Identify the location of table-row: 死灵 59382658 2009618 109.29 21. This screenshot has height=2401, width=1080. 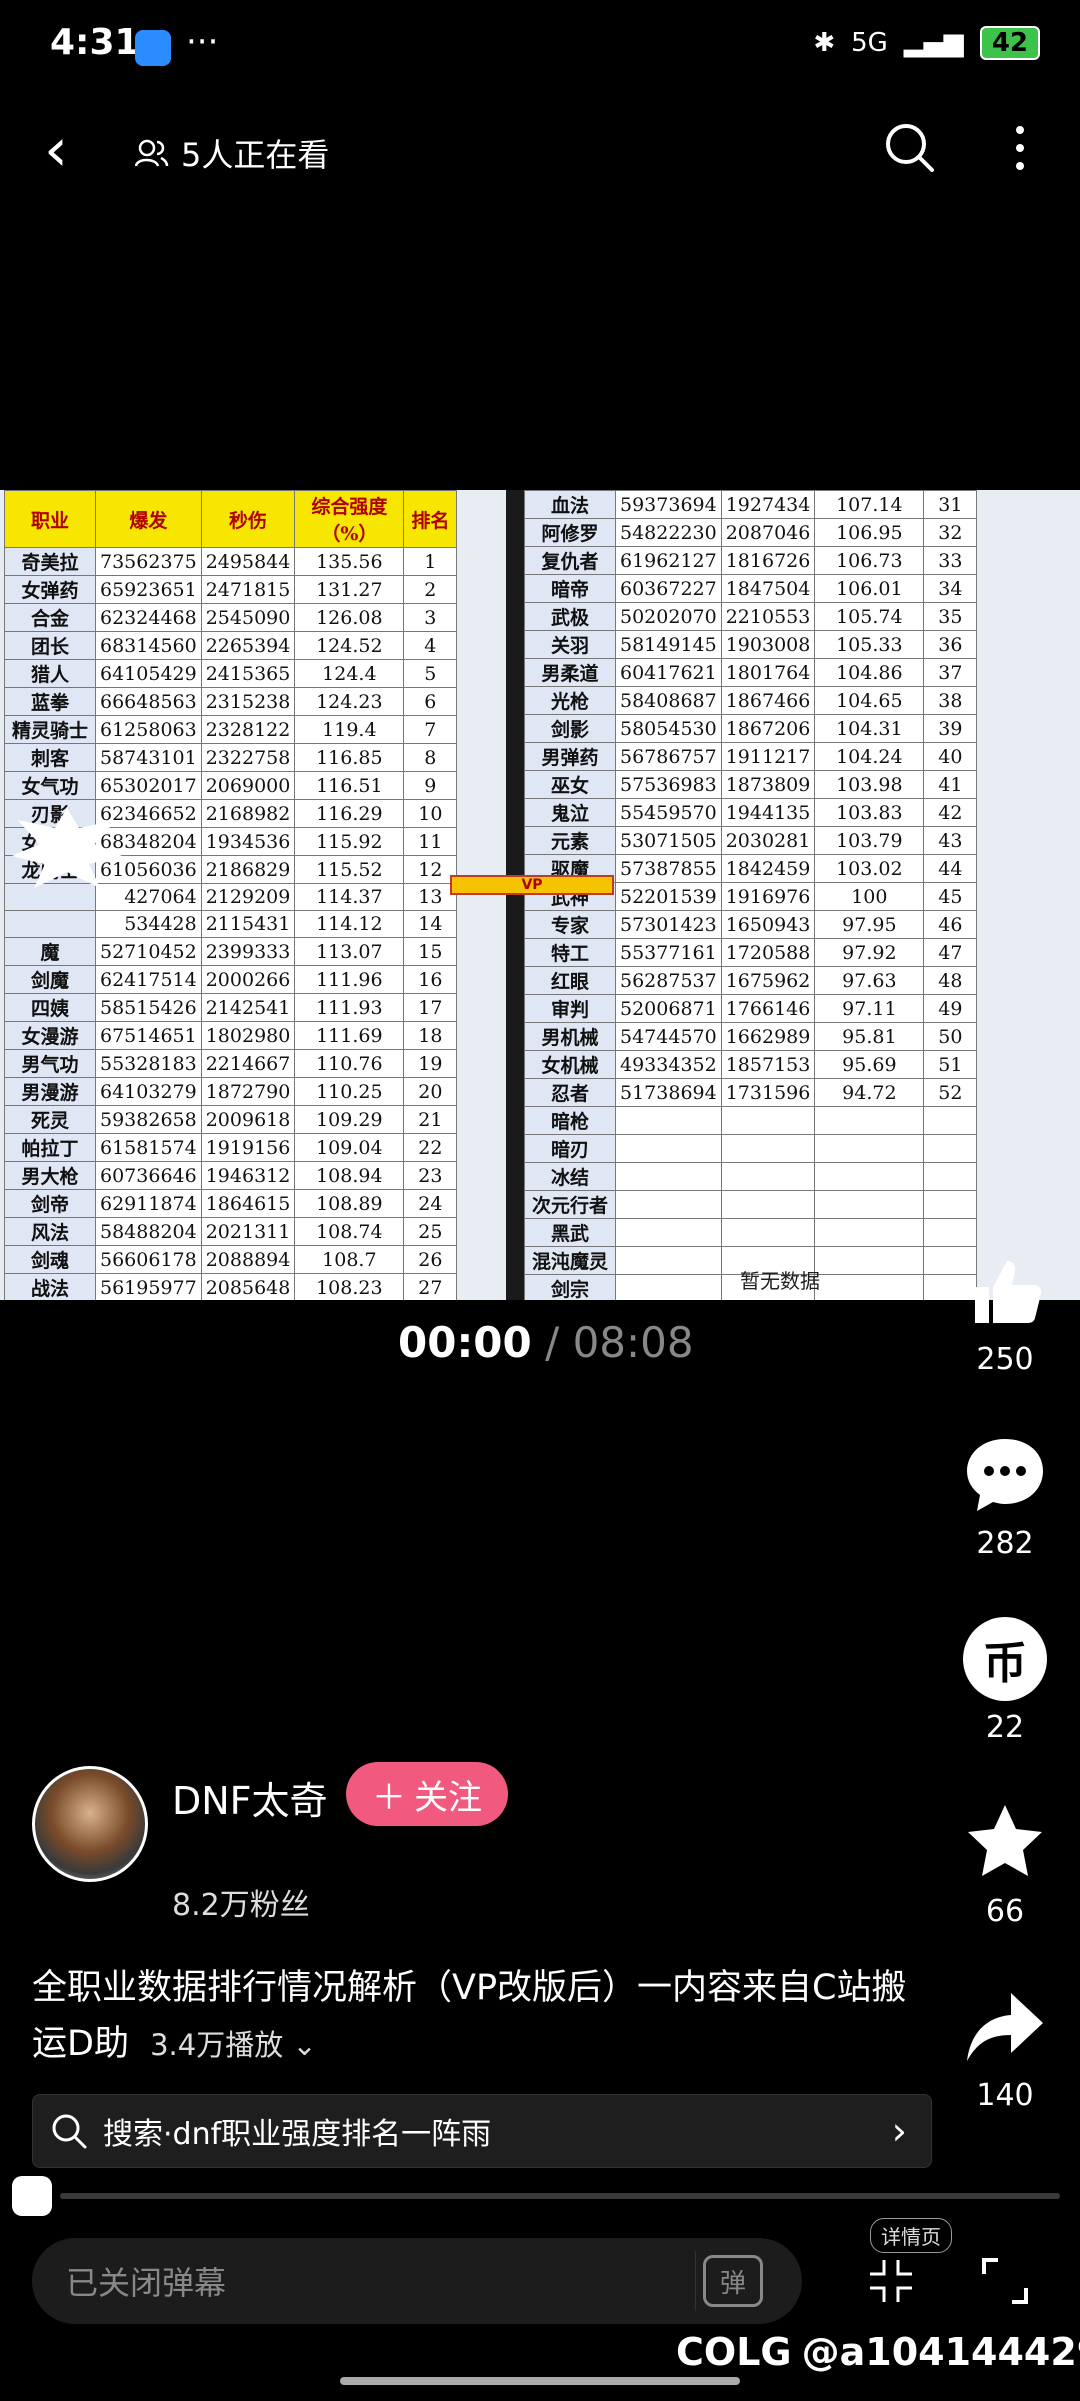
(231, 1119).